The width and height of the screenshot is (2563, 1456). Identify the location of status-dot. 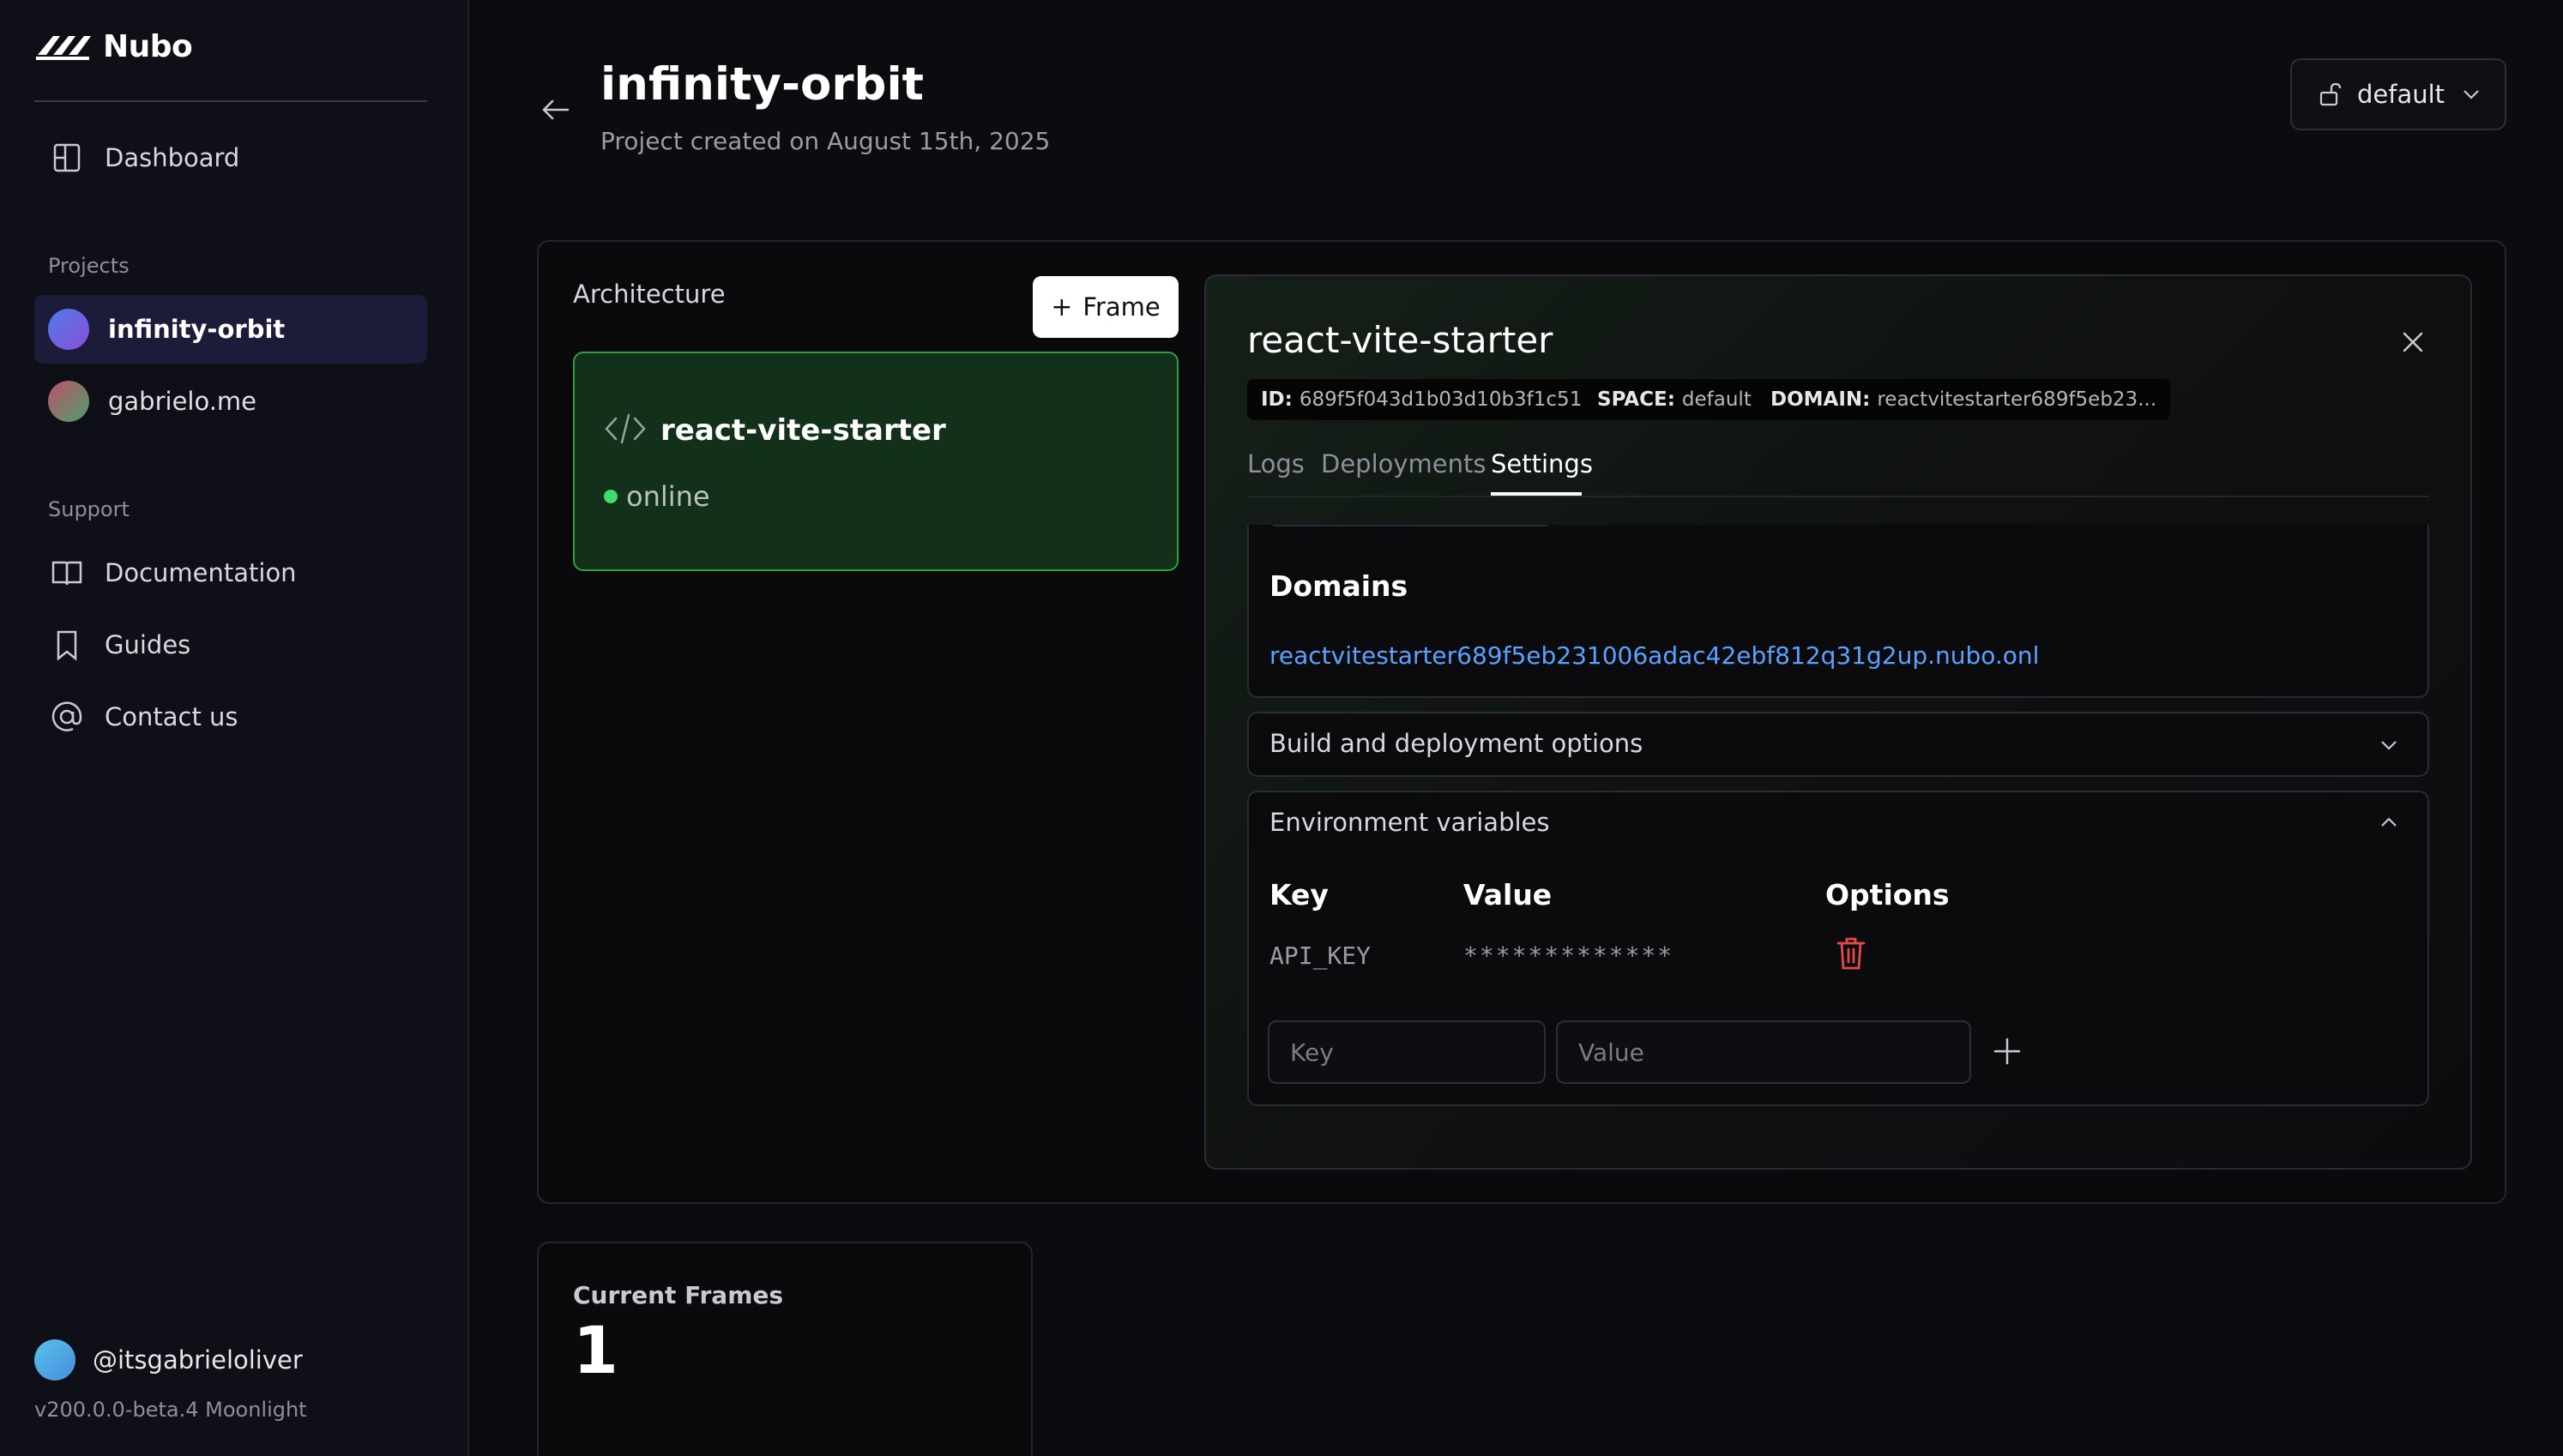
(611, 496).